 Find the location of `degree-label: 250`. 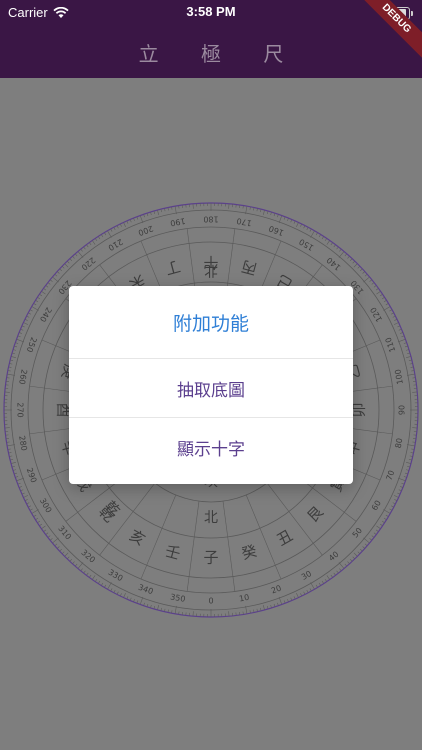

degree-label: 250 is located at coordinates (32, 344).